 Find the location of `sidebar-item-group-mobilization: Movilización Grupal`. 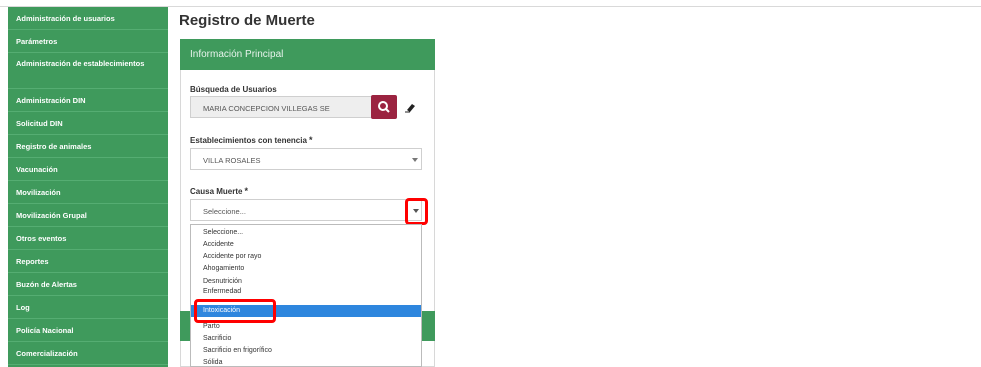

sidebar-item-group-mobilization: Movilización Grupal is located at coordinates (88, 215).